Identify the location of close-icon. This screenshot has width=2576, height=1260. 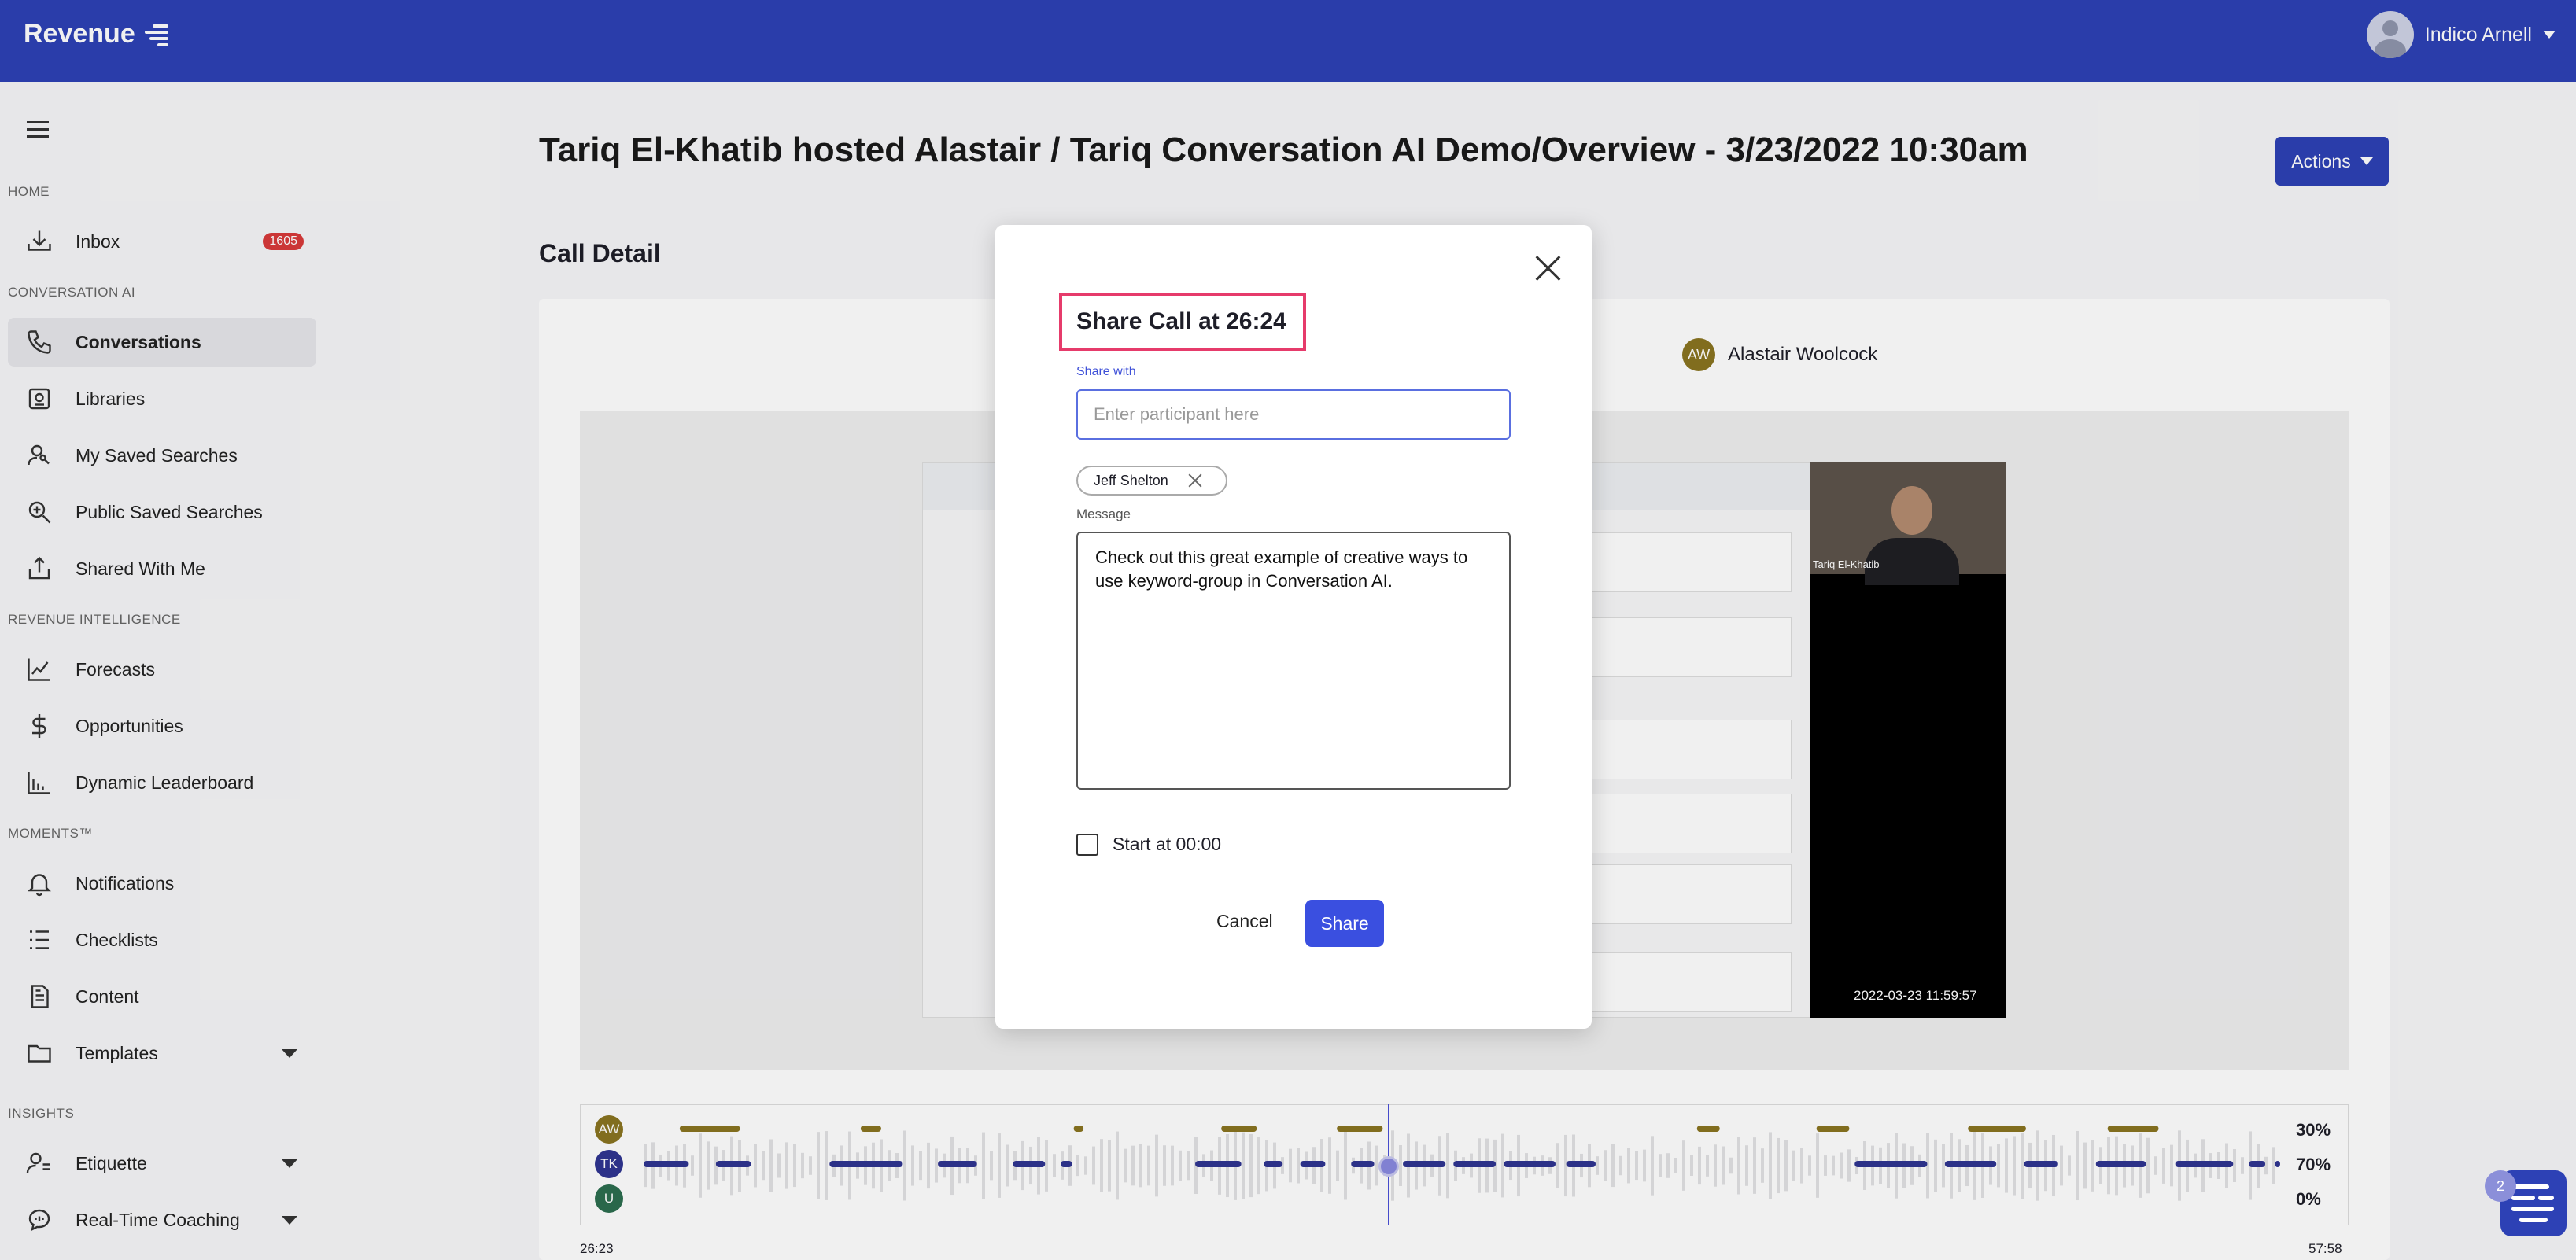
(1547, 268).